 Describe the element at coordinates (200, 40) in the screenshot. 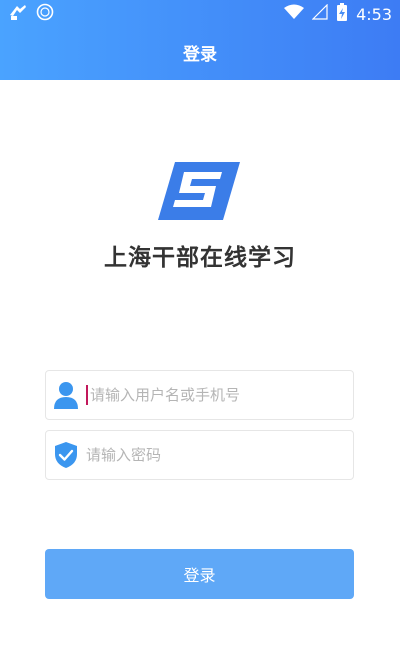

I see `top-bar: 4:53 登录` at that location.